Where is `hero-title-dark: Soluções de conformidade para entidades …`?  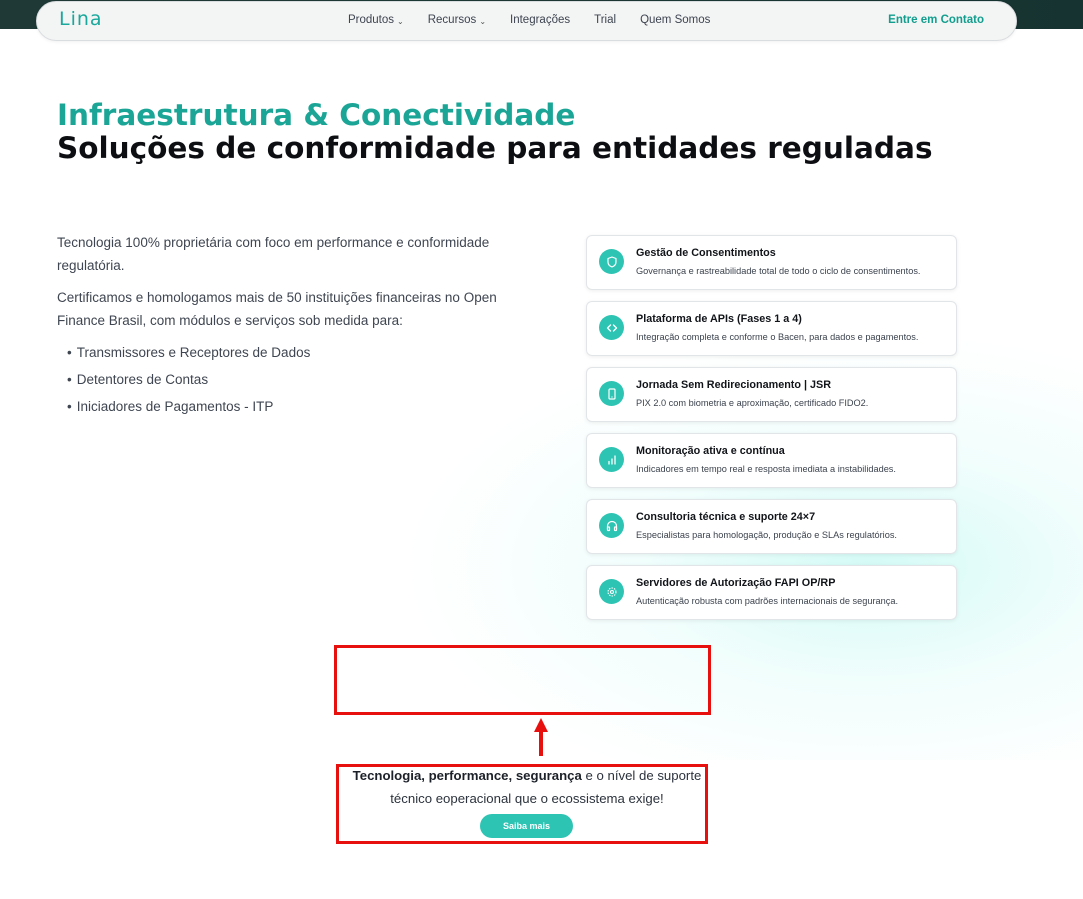
hero-title-dark: Soluções de conformidade para entidades … is located at coordinates (495, 148).